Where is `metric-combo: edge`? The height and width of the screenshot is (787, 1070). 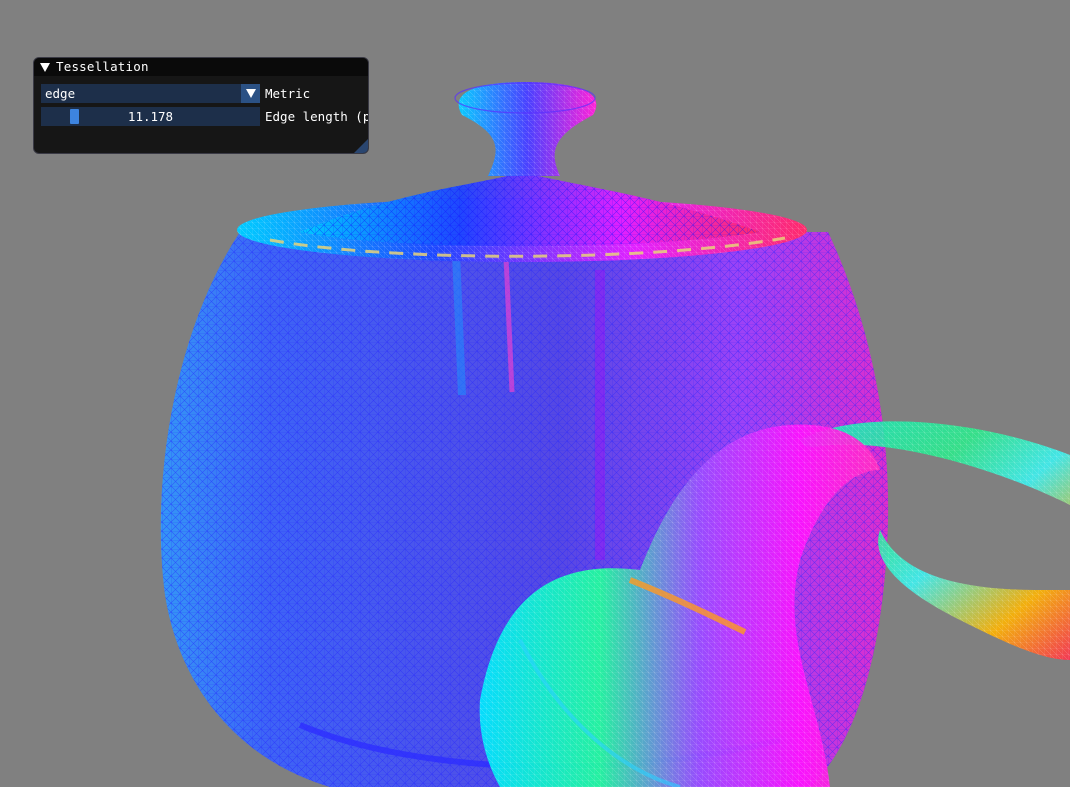 metric-combo: edge is located at coordinates (150, 93).